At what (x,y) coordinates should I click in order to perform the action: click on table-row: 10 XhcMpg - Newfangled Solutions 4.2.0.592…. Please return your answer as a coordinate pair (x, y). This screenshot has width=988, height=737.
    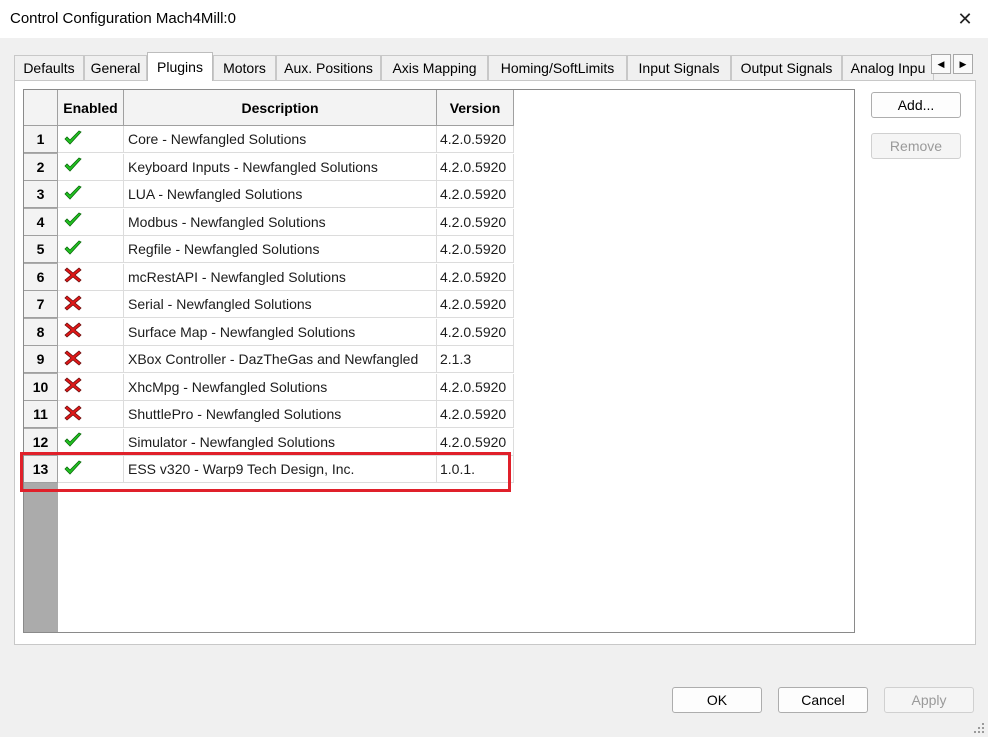
    Looking at the image, I should click on (269, 387).